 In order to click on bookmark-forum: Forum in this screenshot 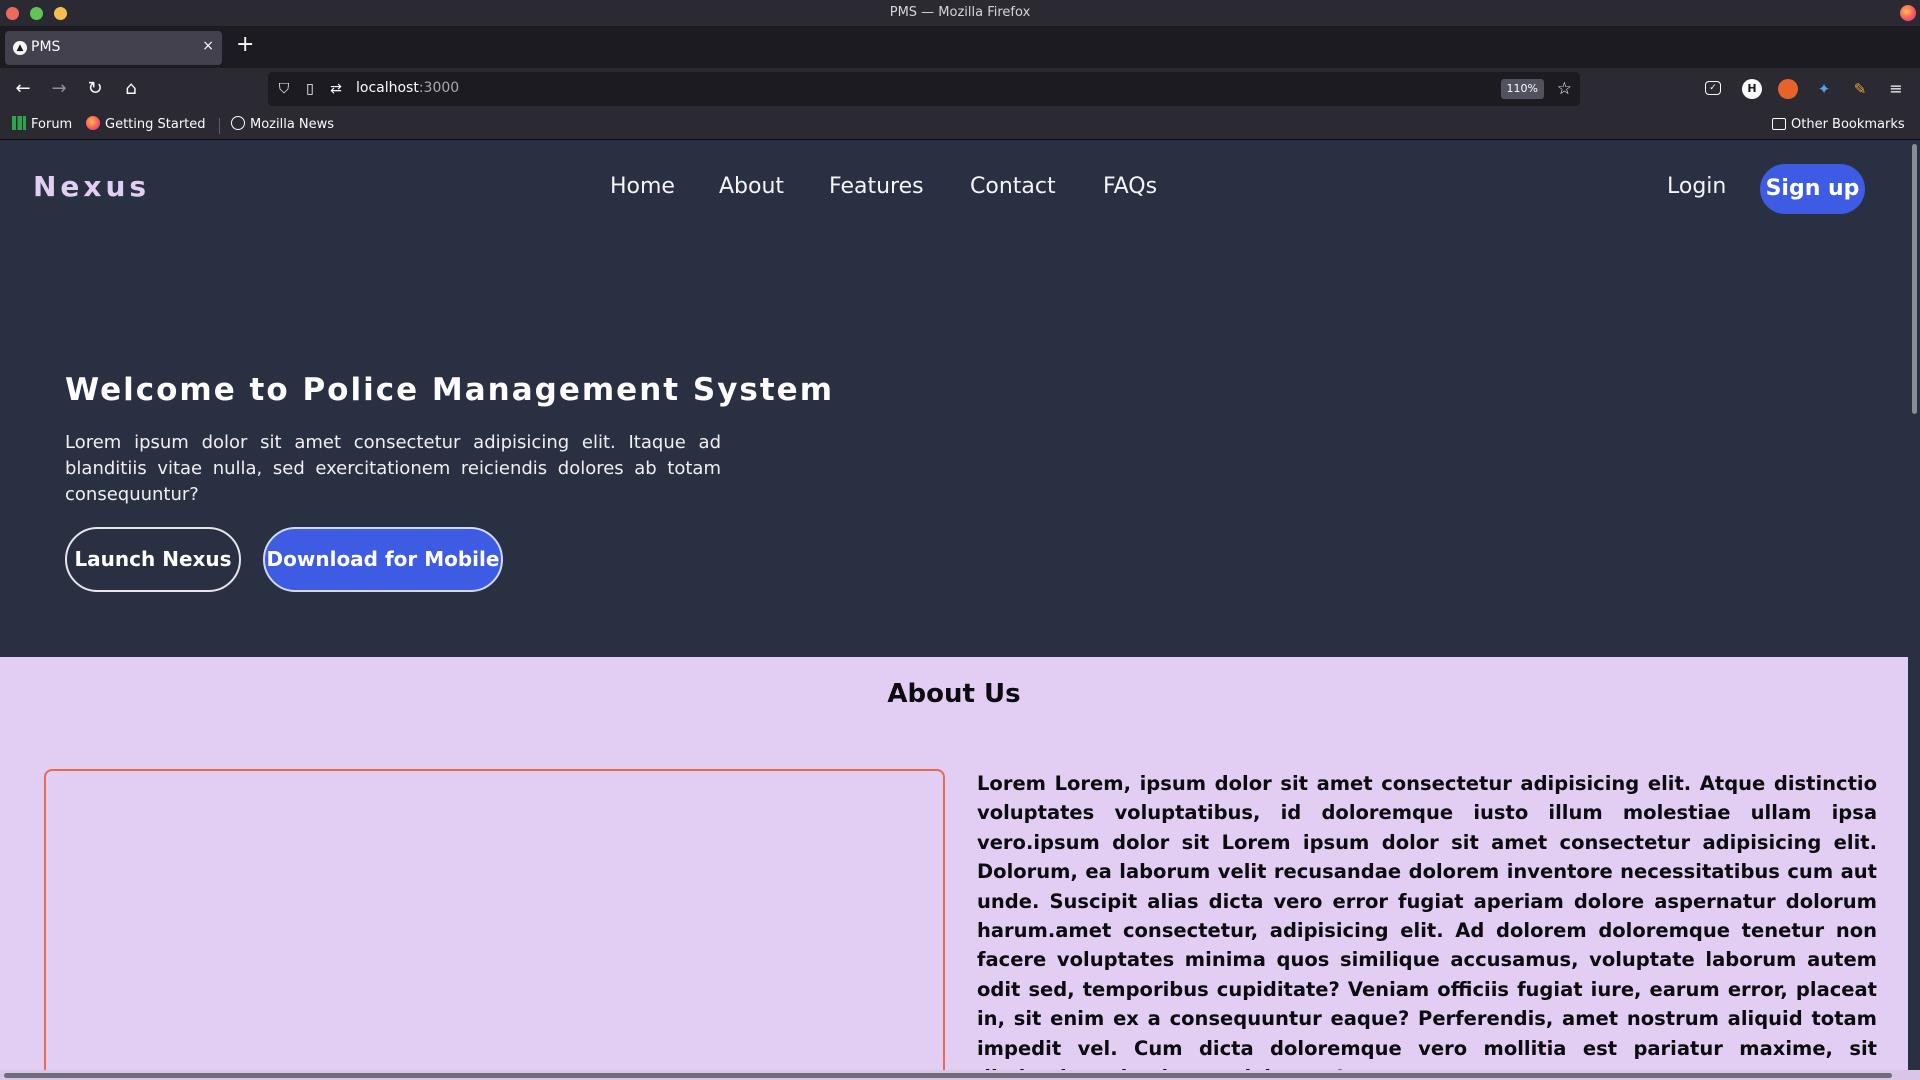, I will do `click(42, 125)`.